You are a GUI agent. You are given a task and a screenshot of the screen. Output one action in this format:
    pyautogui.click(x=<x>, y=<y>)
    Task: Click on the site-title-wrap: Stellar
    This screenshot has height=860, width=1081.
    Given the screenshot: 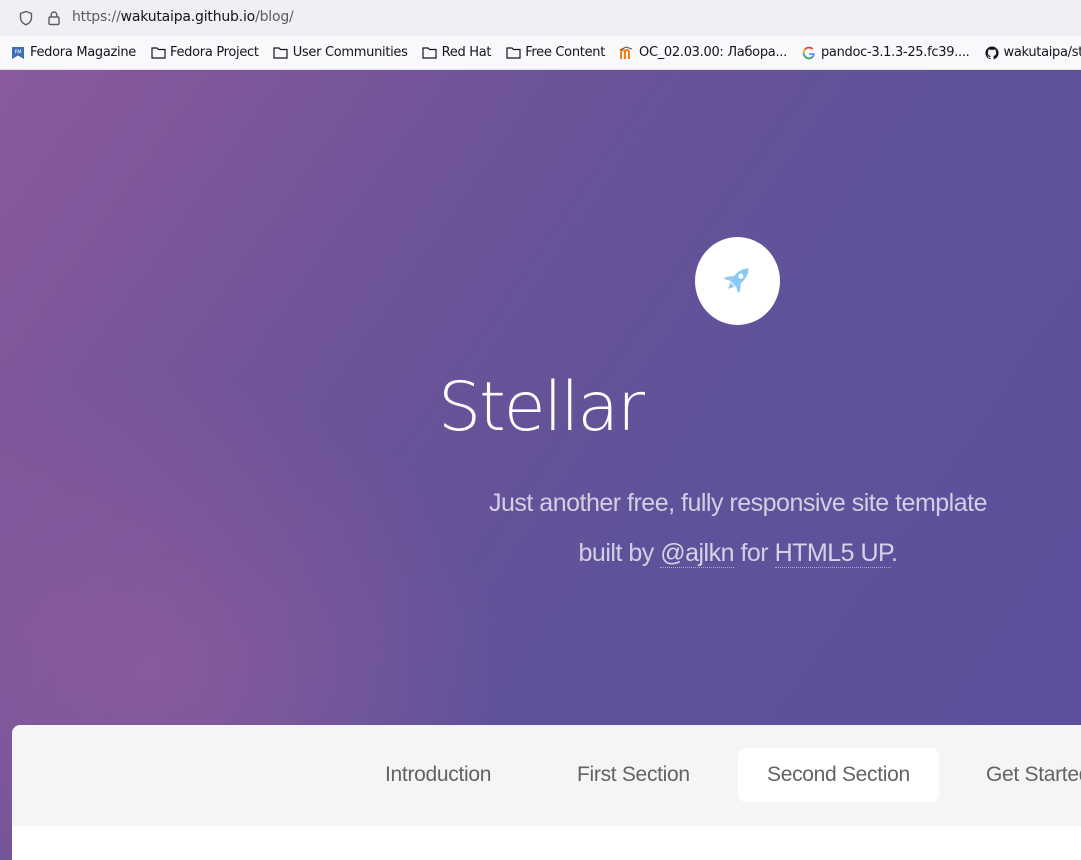 What is the action you would take?
    pyautogui.click(x=540, y=407)
    